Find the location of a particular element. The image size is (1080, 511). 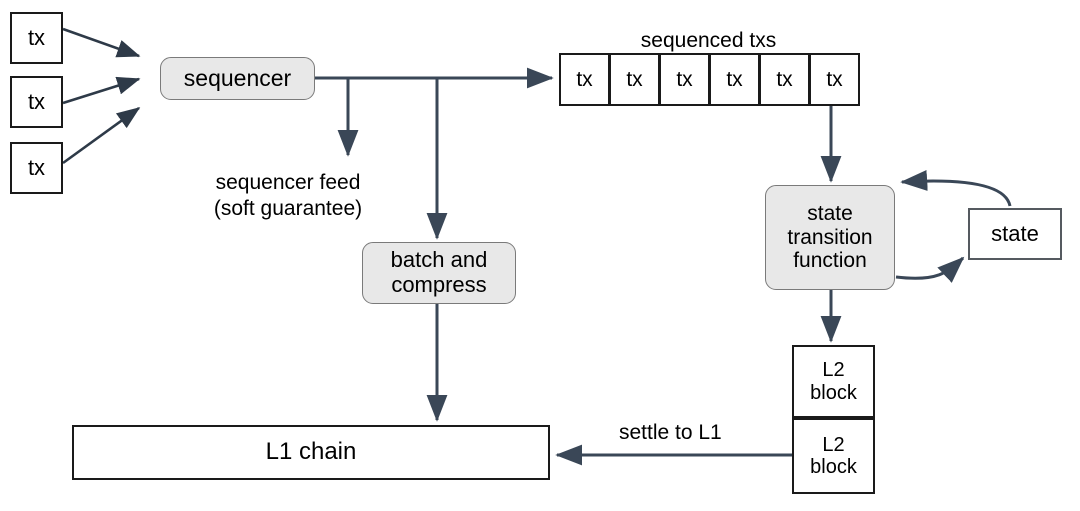

sequencer-feed-caption: sequencer feed (soft guarantee) is located at coordinates (288, 196).